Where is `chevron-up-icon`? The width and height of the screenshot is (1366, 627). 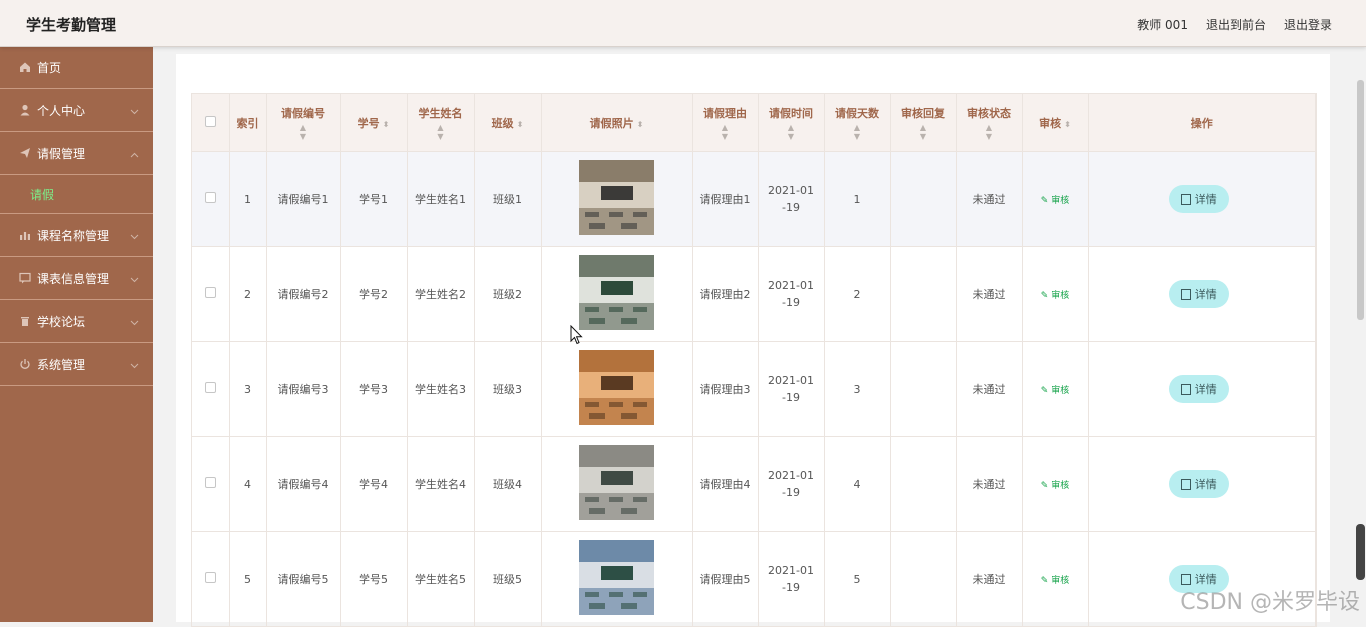 chevron-up-icon is located at coordinates (134, 154).